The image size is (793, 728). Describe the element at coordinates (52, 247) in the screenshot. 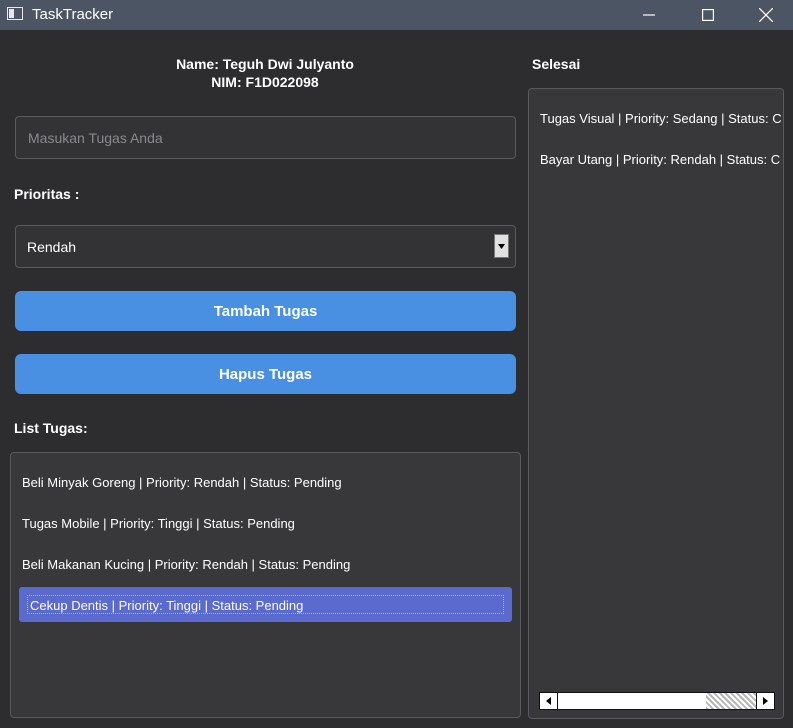

I see `priority-selected-value: Rendah` at that location.